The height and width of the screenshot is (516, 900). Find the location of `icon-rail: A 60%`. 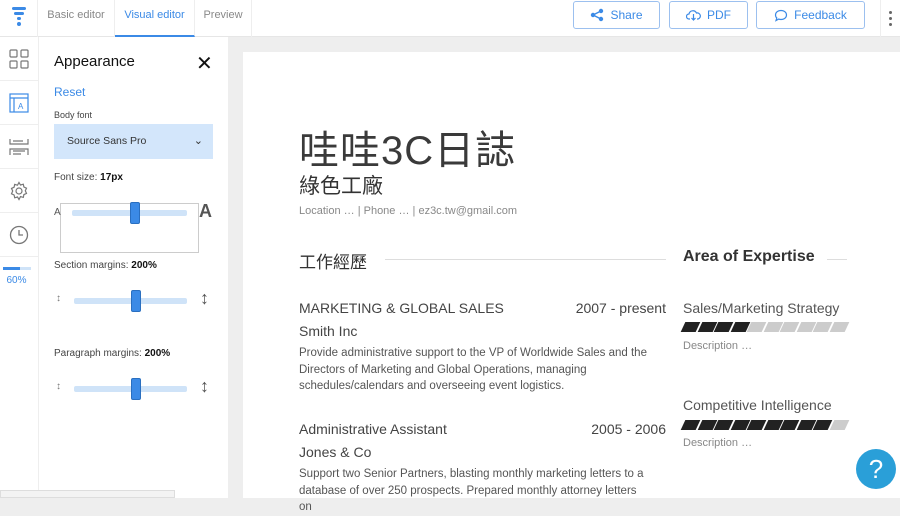

icon-rail: A 60% is located at coordinates (19, 267).